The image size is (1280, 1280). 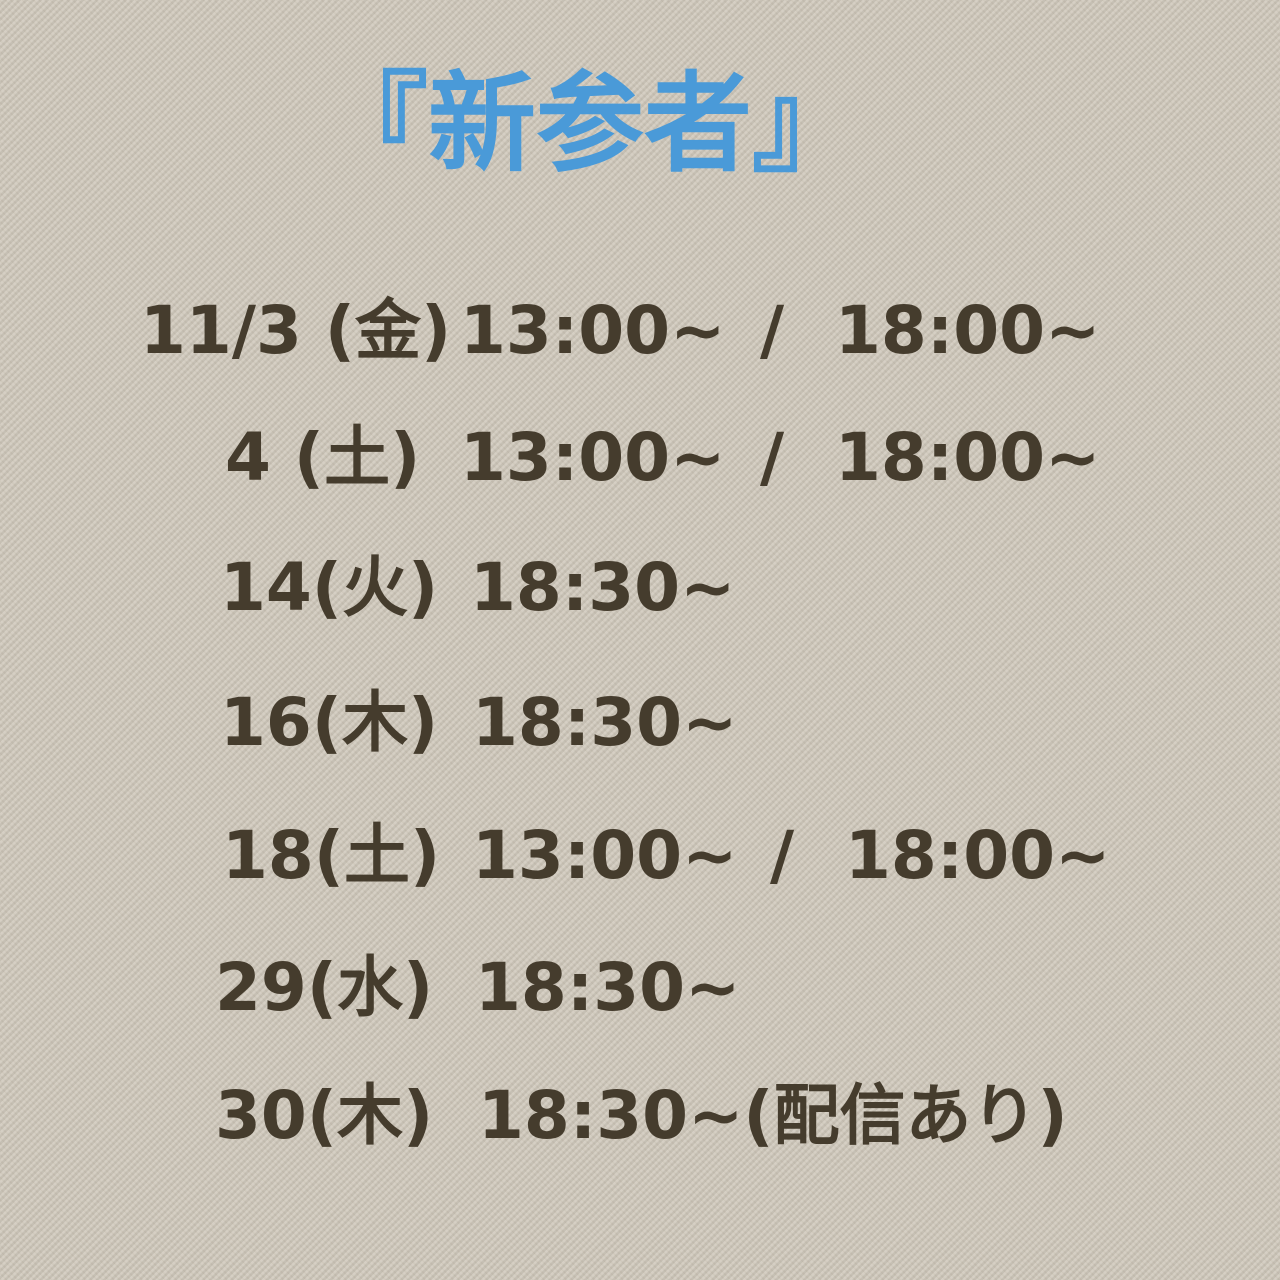 What do you see at coordinates (773, 1115) in the screenshot?
I see `schedule-time: 18:30~(配信あり)` at bounding box center [773, 1115].